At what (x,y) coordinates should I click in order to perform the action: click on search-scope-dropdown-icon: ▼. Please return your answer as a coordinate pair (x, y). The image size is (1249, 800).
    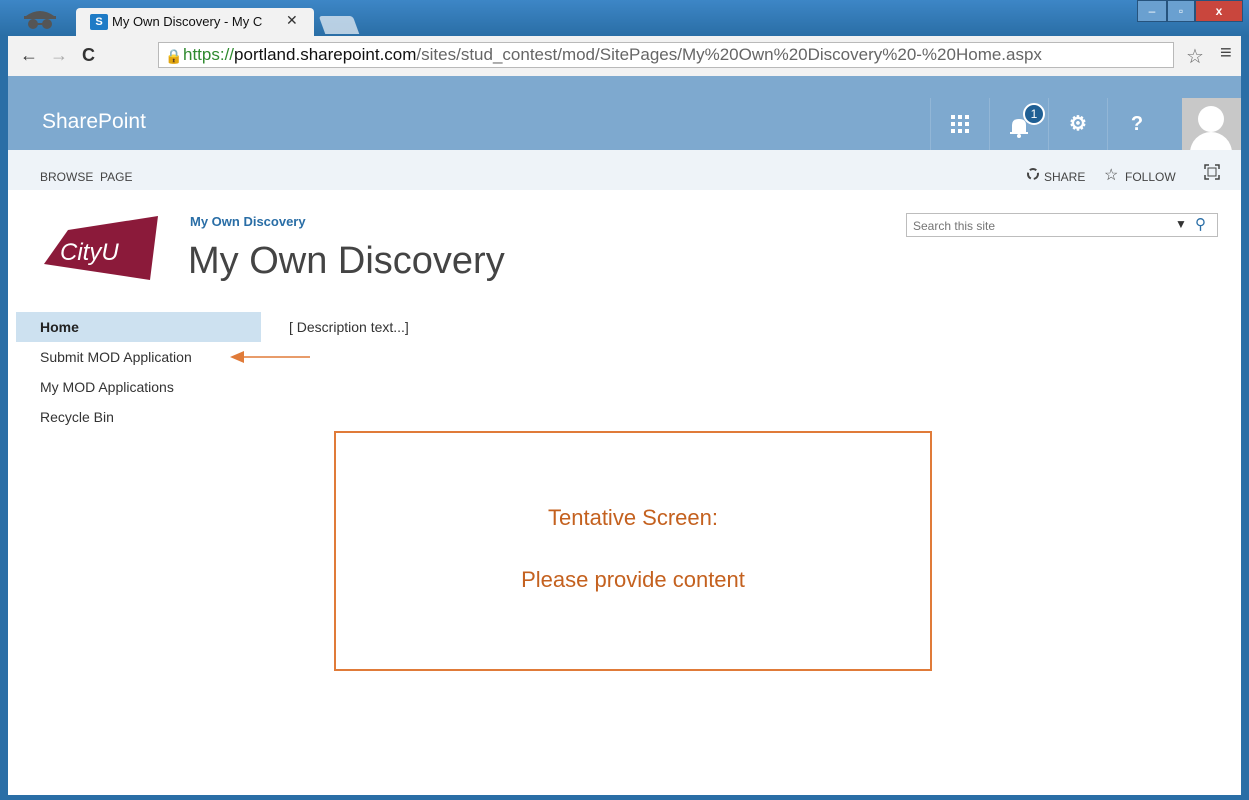
    Looking at the image, I should click on (1181, 224).